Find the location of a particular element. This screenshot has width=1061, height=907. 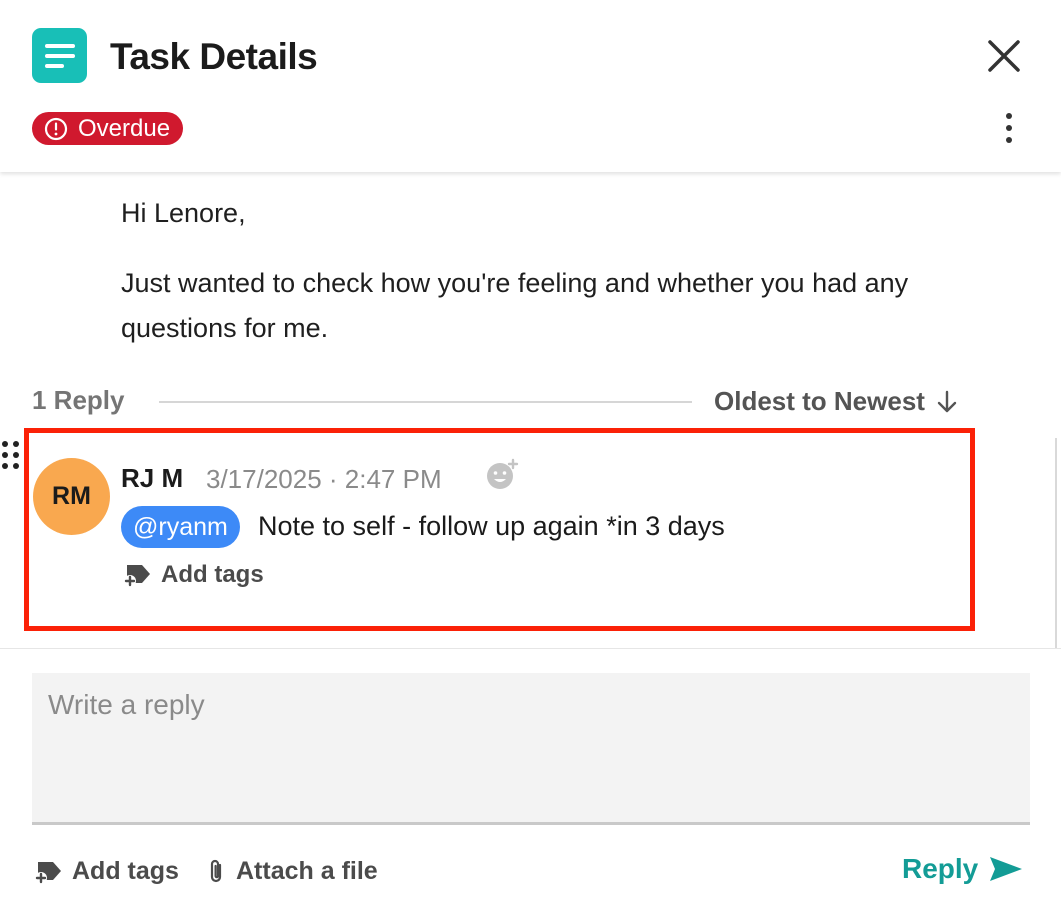

add-tags-button: Add tags is located at coordinates (193, 575).